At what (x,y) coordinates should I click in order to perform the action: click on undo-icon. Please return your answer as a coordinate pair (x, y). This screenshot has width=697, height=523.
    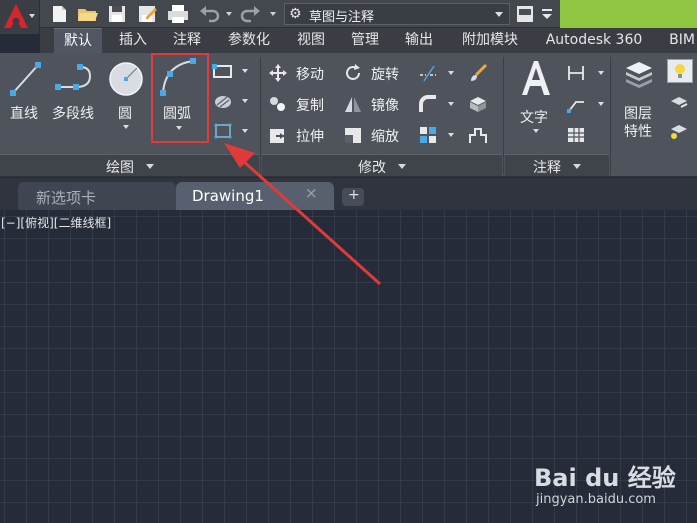
    Looking at the image, I should click on (210, 14).